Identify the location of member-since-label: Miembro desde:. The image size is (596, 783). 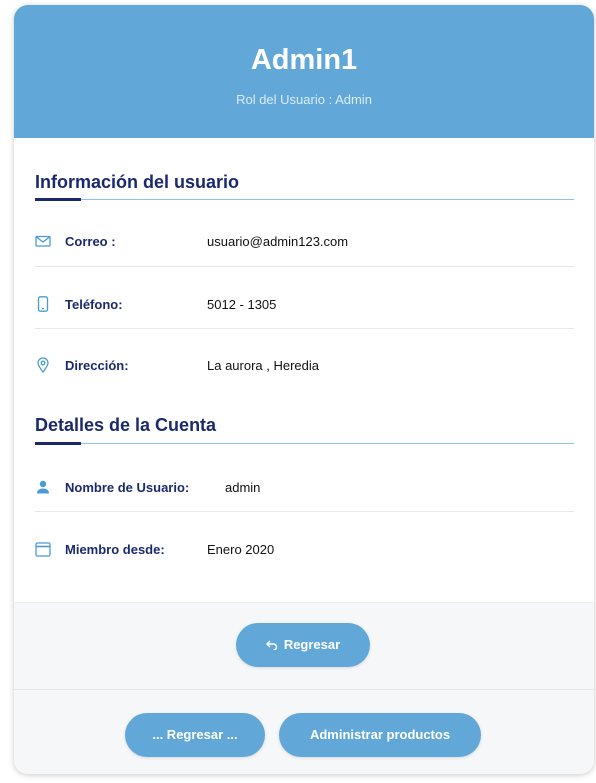
(115, 549).